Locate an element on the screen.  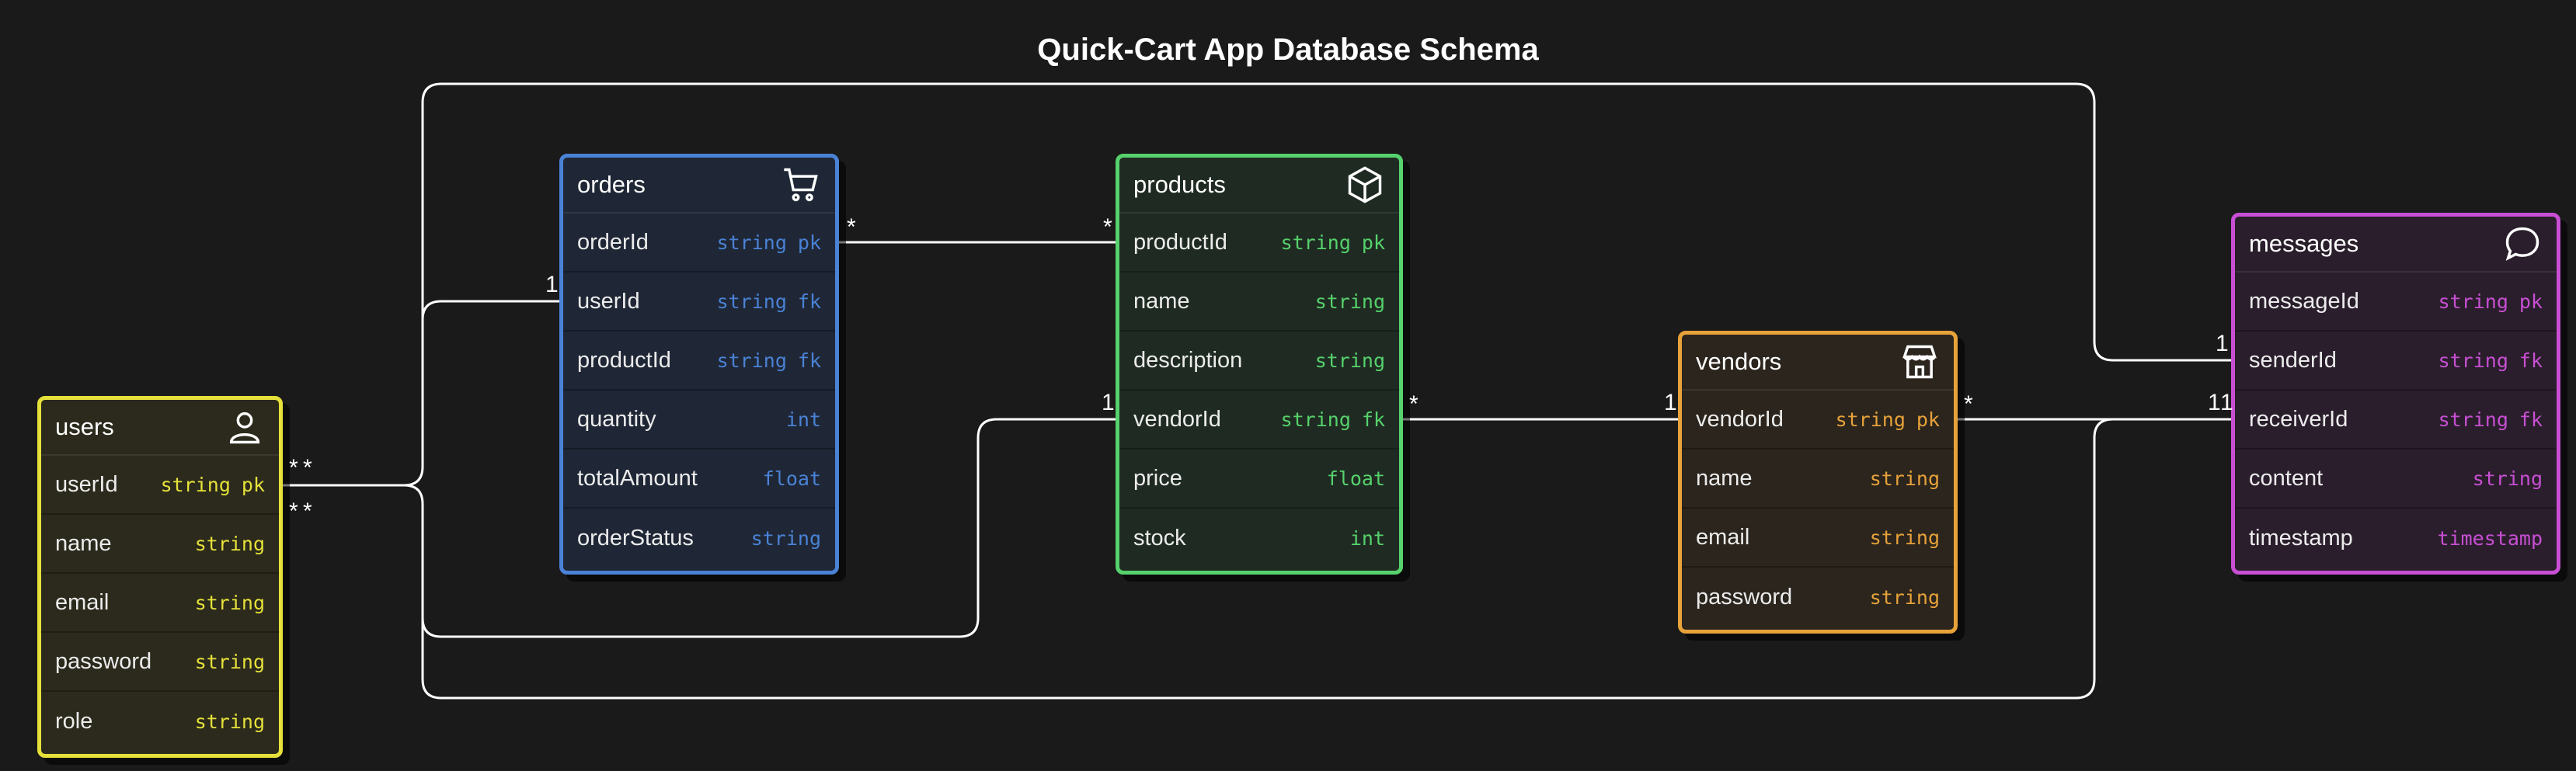
entity-title: users is located at coordinates (84, 426).